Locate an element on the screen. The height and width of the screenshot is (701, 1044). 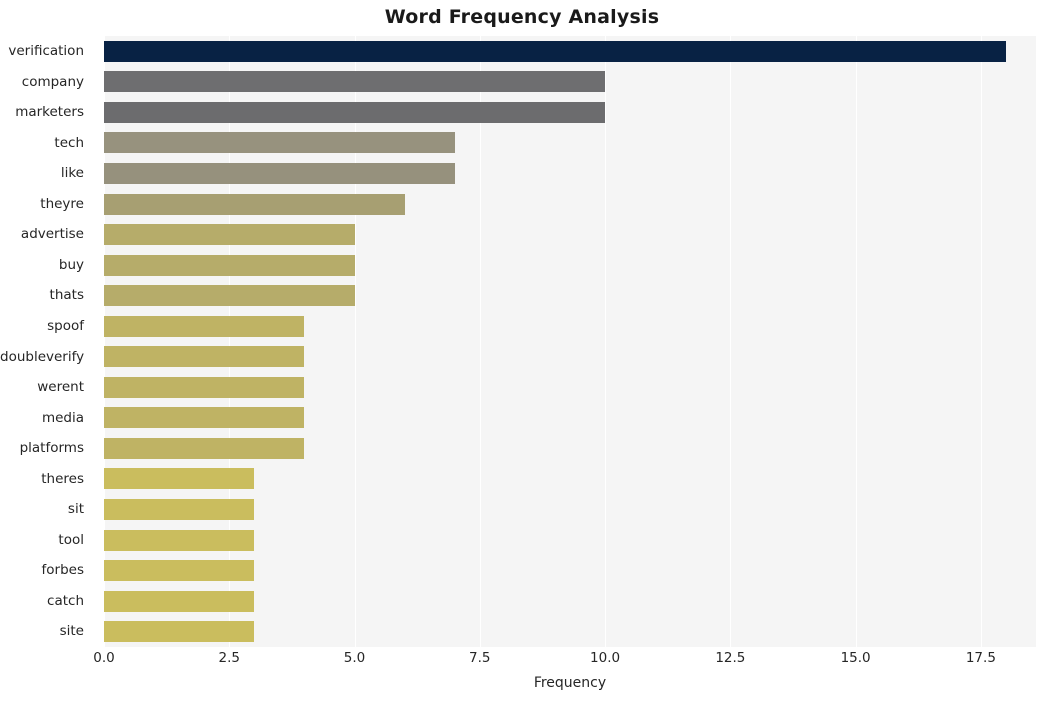
x-tick-label: 15.0 is located at coordinates (855, 658).